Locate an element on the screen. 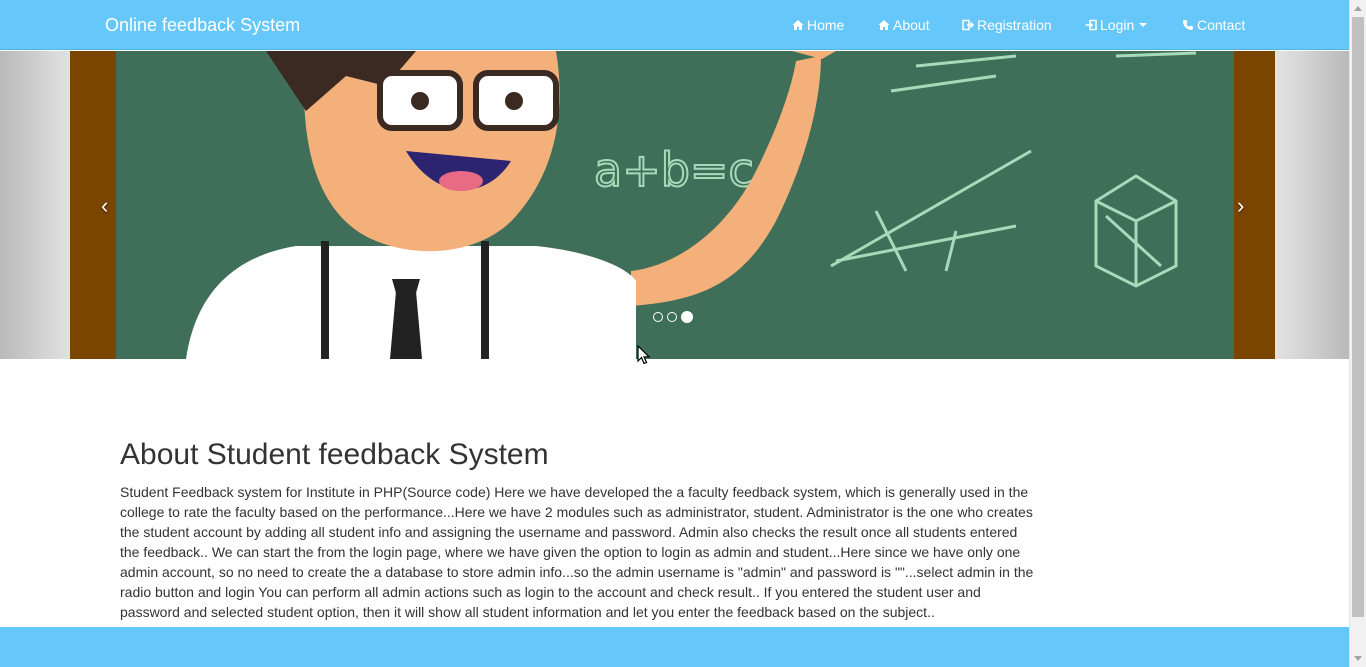 The image size is (1366, 667). page-scrollbar is located at coordinates (1357, 333).